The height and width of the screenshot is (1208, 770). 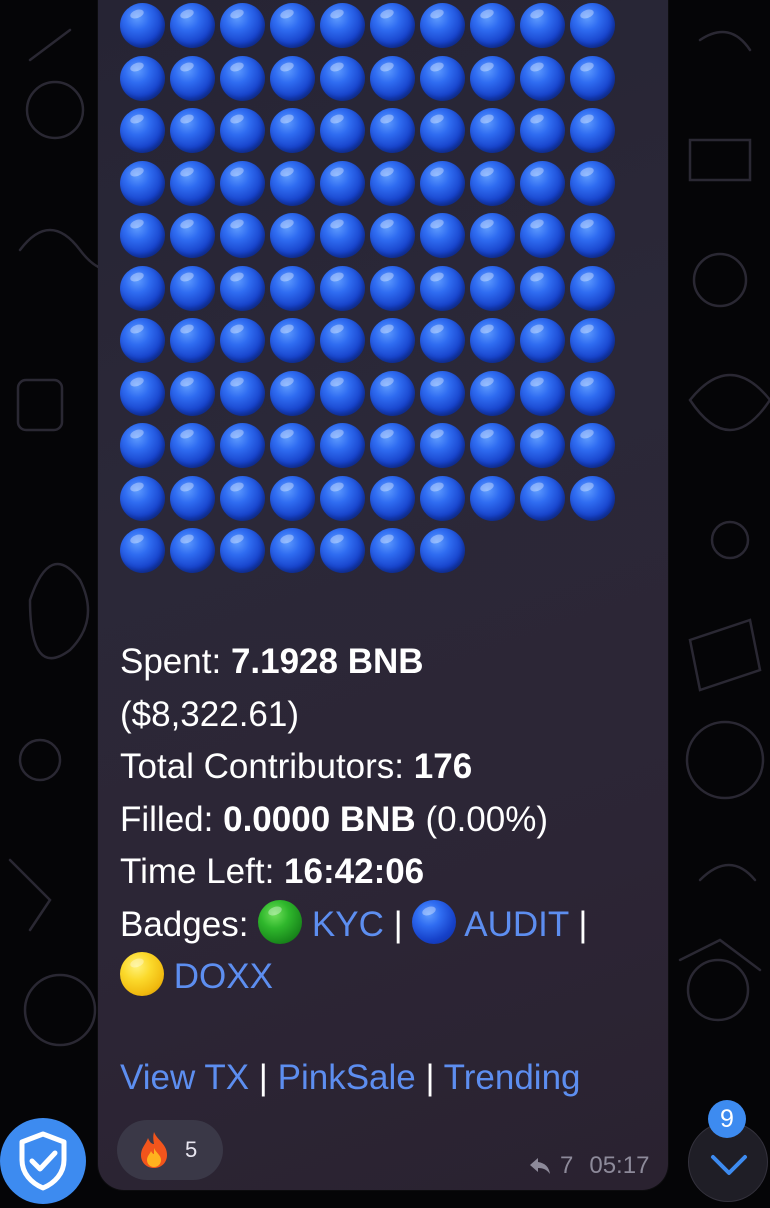 What do you see at coordinates (197, 871) in the screenshot?
I see `time-left-label: Time Left:` at bounding box center [197, 871].